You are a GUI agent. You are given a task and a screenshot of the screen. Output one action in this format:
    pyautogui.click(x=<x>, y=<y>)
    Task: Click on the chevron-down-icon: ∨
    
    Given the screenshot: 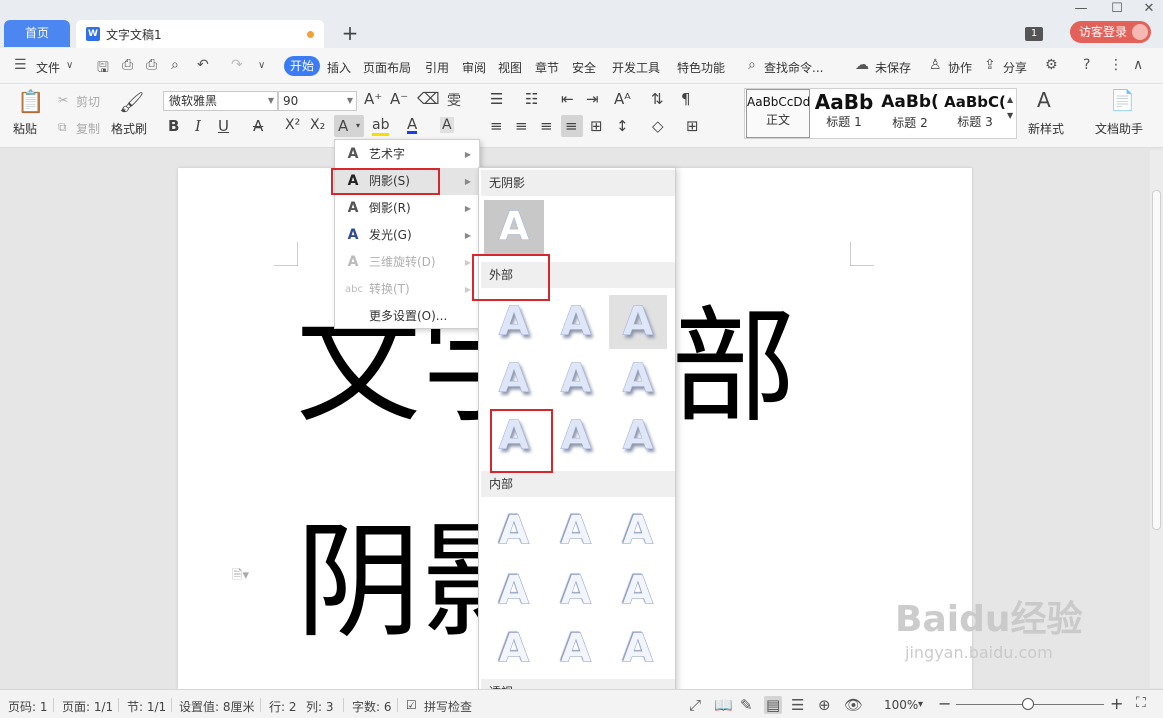 What is the action you would take?
    pyautogui.click(x=69, y=65)
    